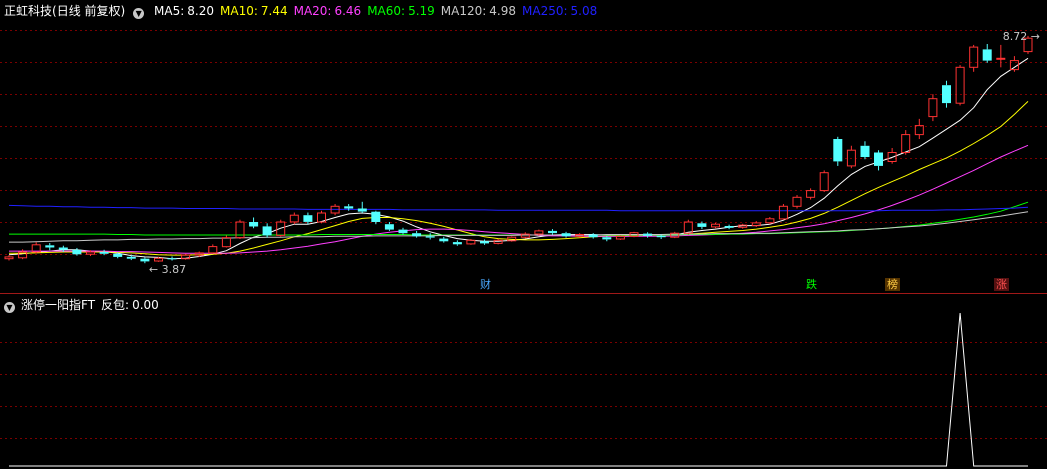  I want to click on event-marker-drop: 跌, so click(811, 284).